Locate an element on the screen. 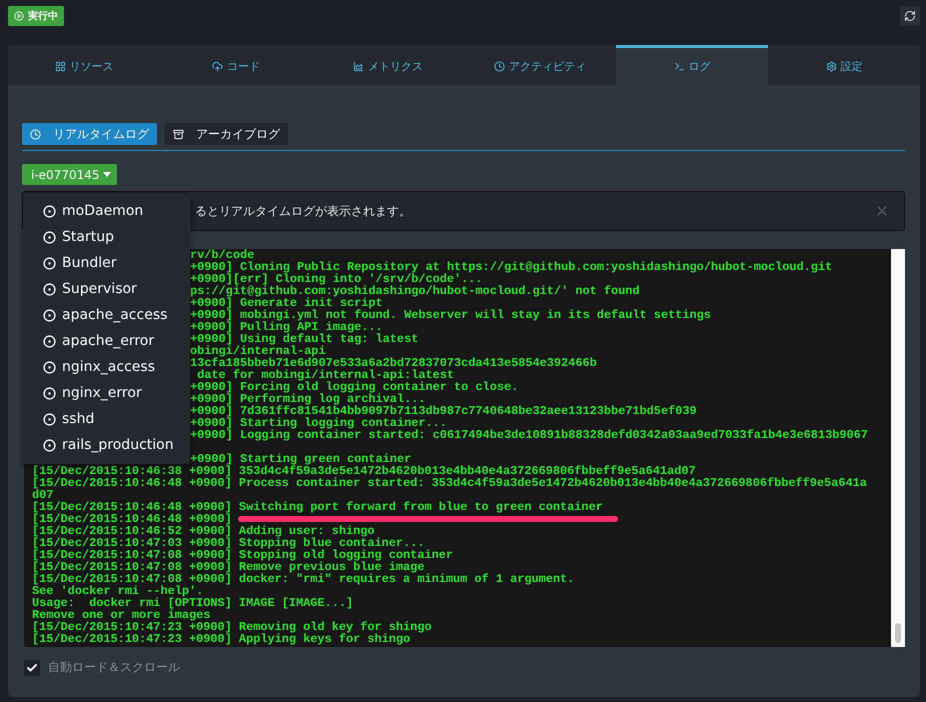 Image resolution: width=926 pixels, height=702 pixels. log-line: +0900] Using default tag: latest is located at coordinates (304, 339).